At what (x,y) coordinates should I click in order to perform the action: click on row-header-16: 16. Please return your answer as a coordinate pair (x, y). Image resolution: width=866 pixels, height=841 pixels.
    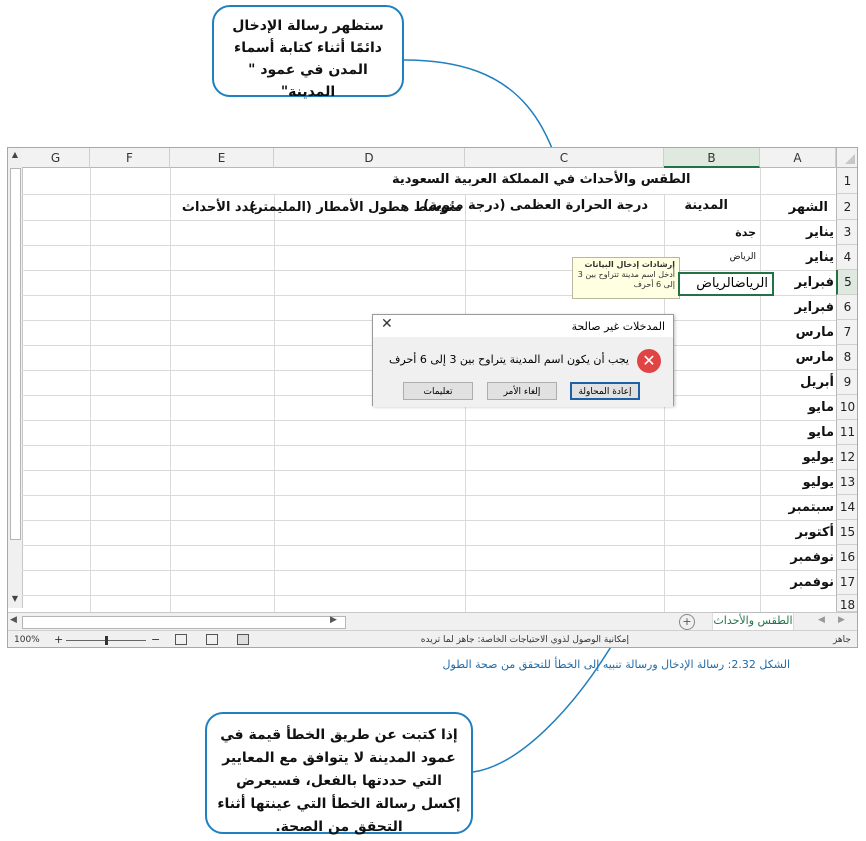
    Looking at the image, I should click on (846, 557).